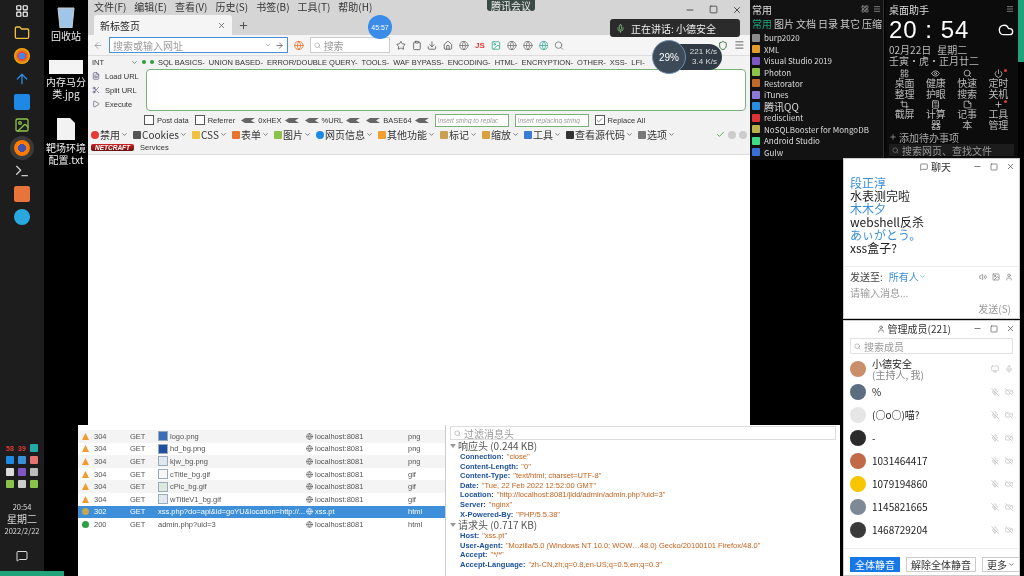 The width and height of the screenshot is (1024, 576). What do you see at coordinates (907, 276) in the screenshot?
I see `recipient-select: 所有人` at bounding box center [907, 276].